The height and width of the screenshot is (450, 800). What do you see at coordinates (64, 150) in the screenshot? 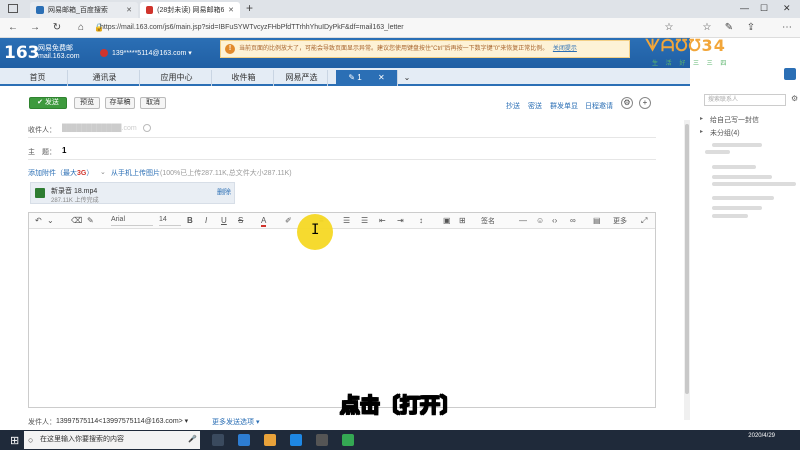
I see `subject-input: 1` at bounding box center [64, 150].